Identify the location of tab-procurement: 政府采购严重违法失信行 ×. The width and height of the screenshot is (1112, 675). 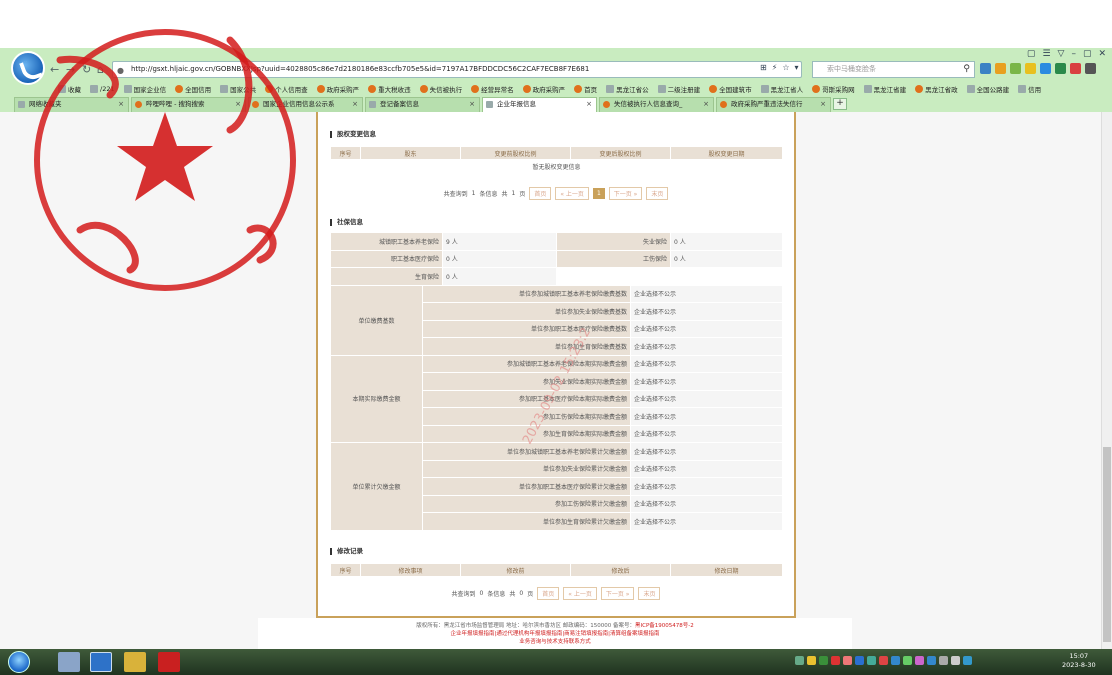
(773, 104).